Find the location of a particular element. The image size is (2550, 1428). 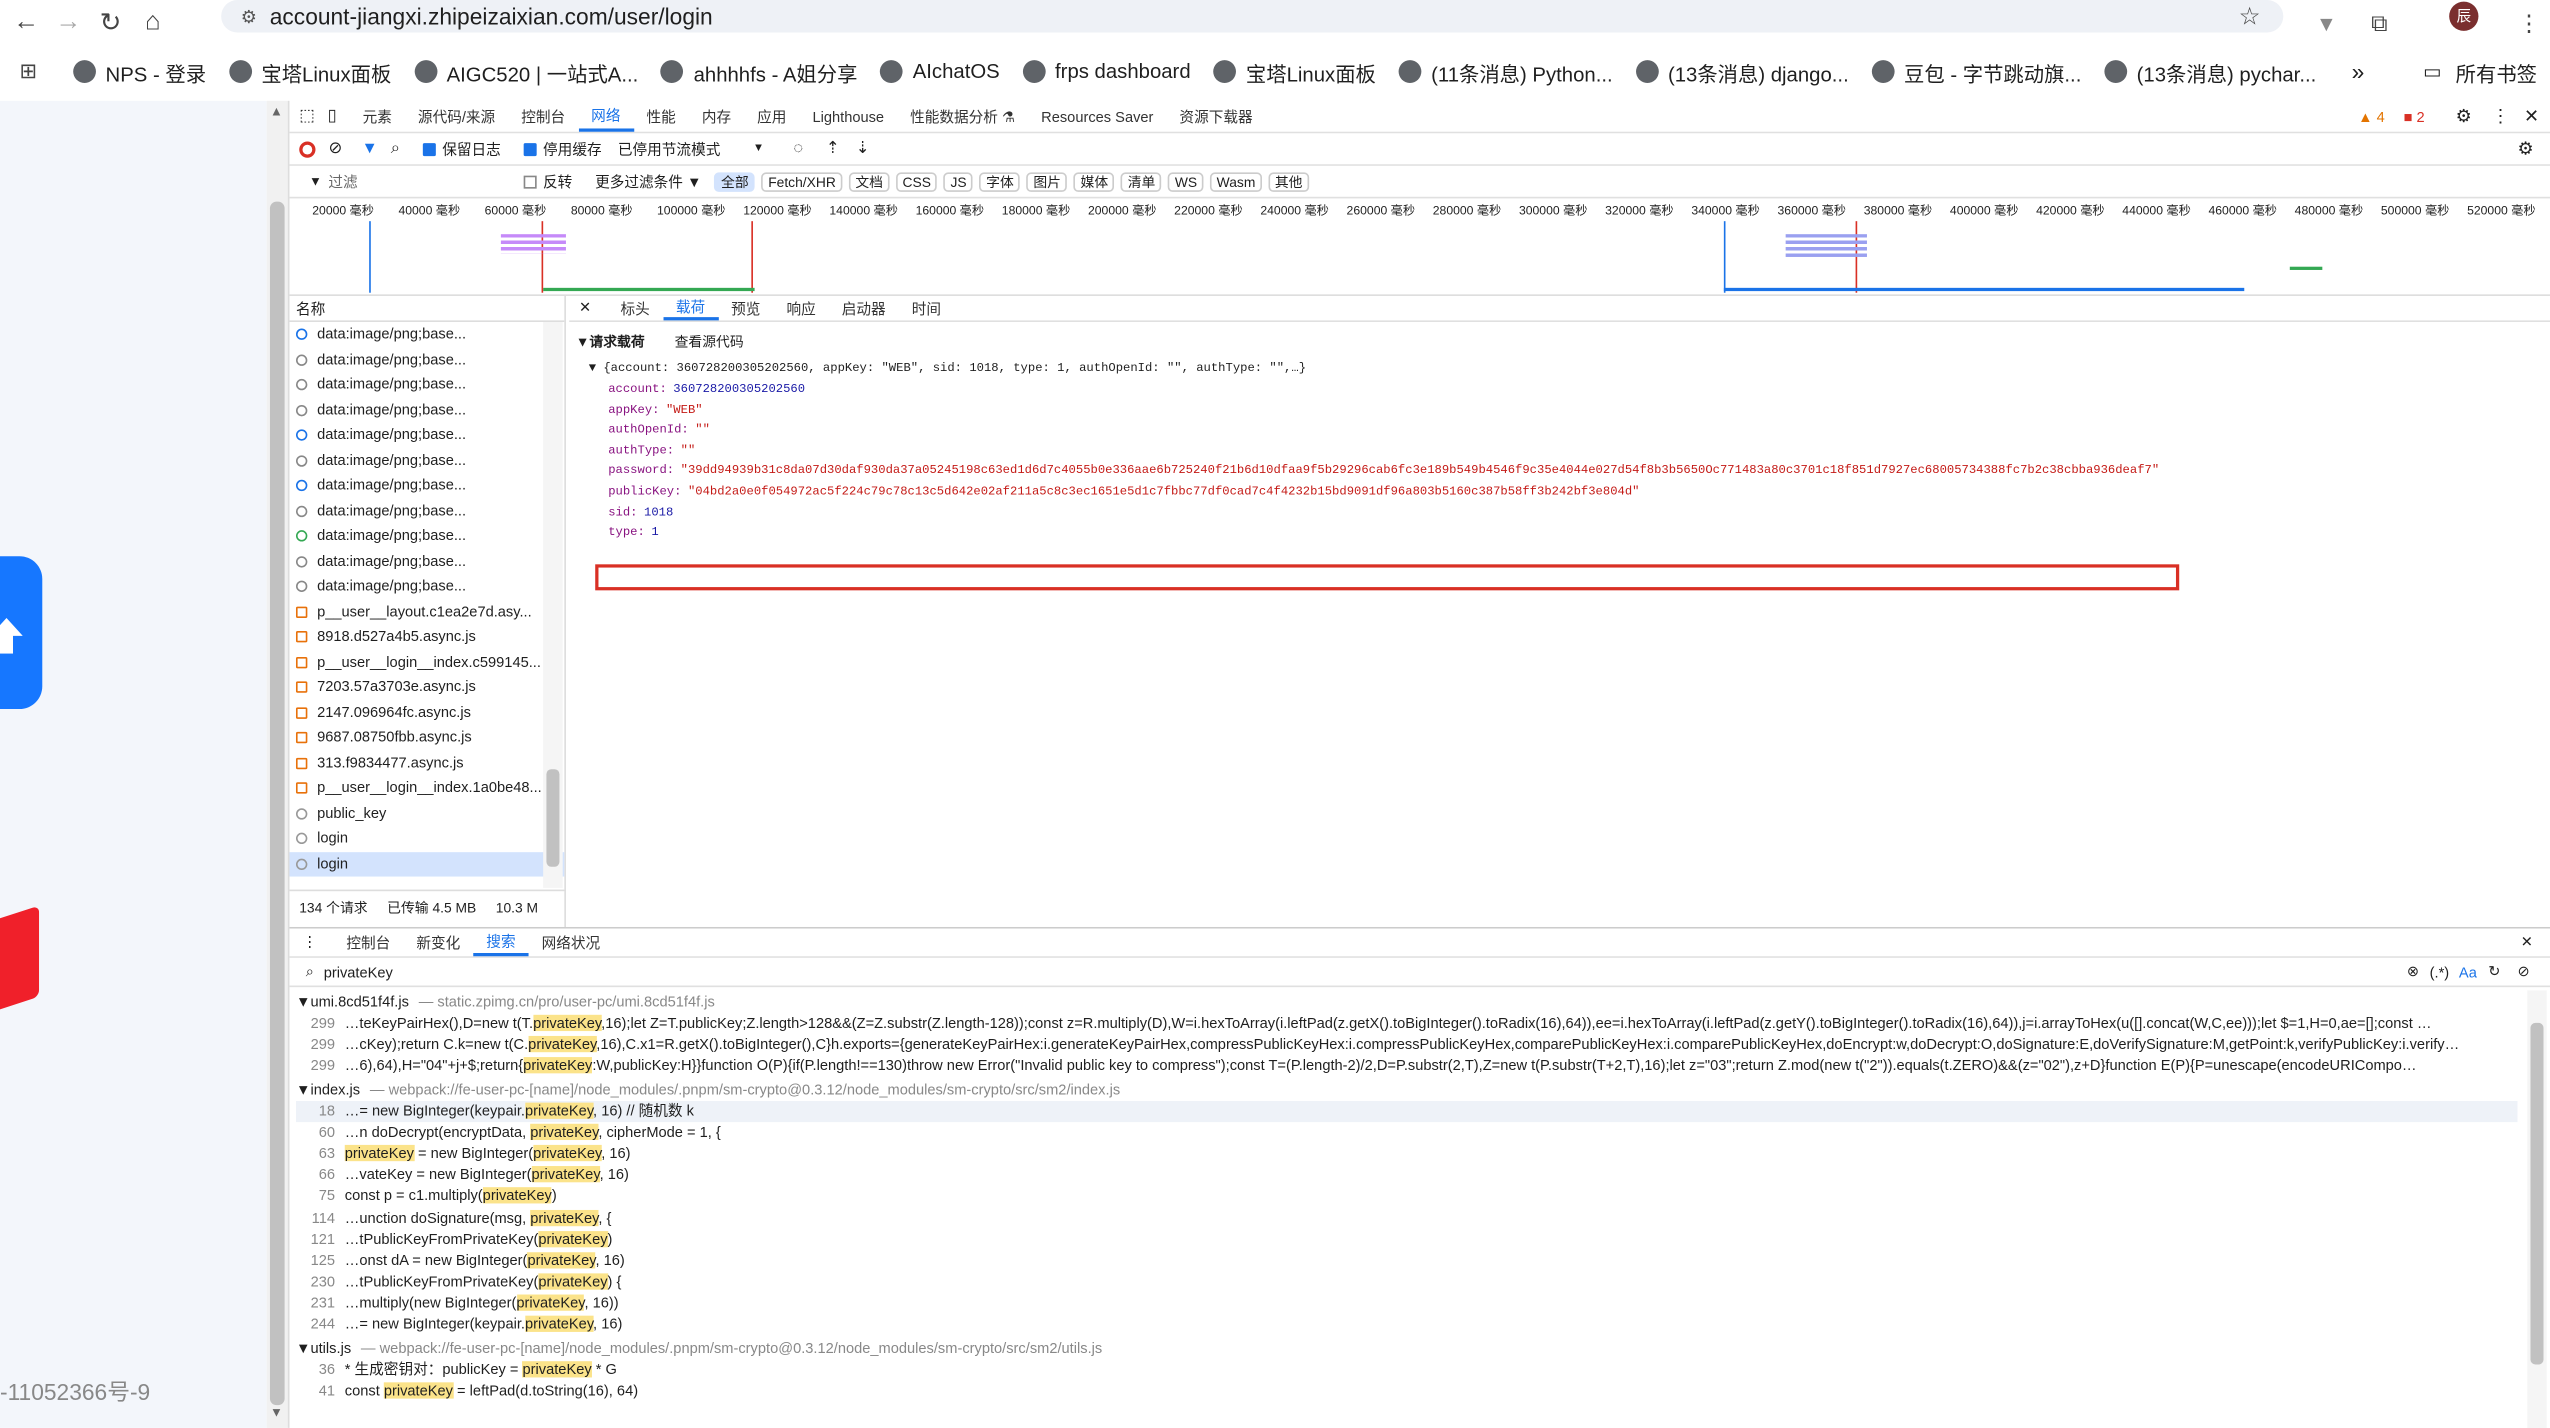

invert-checkbox is located at coordinates (530, 181).